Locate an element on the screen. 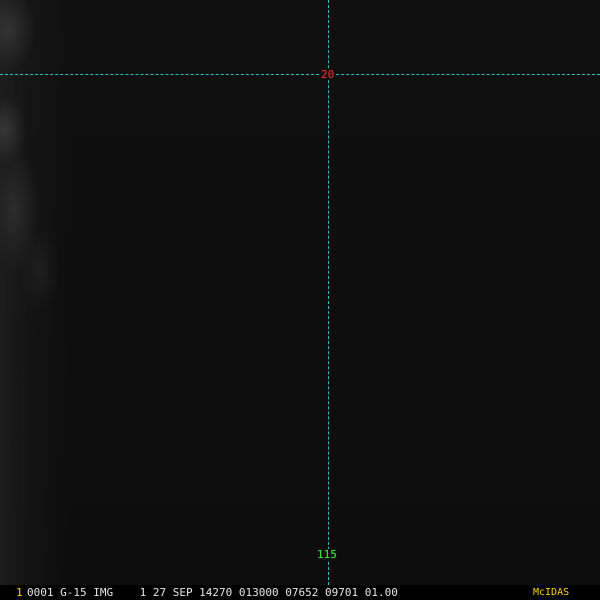  longitude-label: 115 is located at coordinates (327, 554).